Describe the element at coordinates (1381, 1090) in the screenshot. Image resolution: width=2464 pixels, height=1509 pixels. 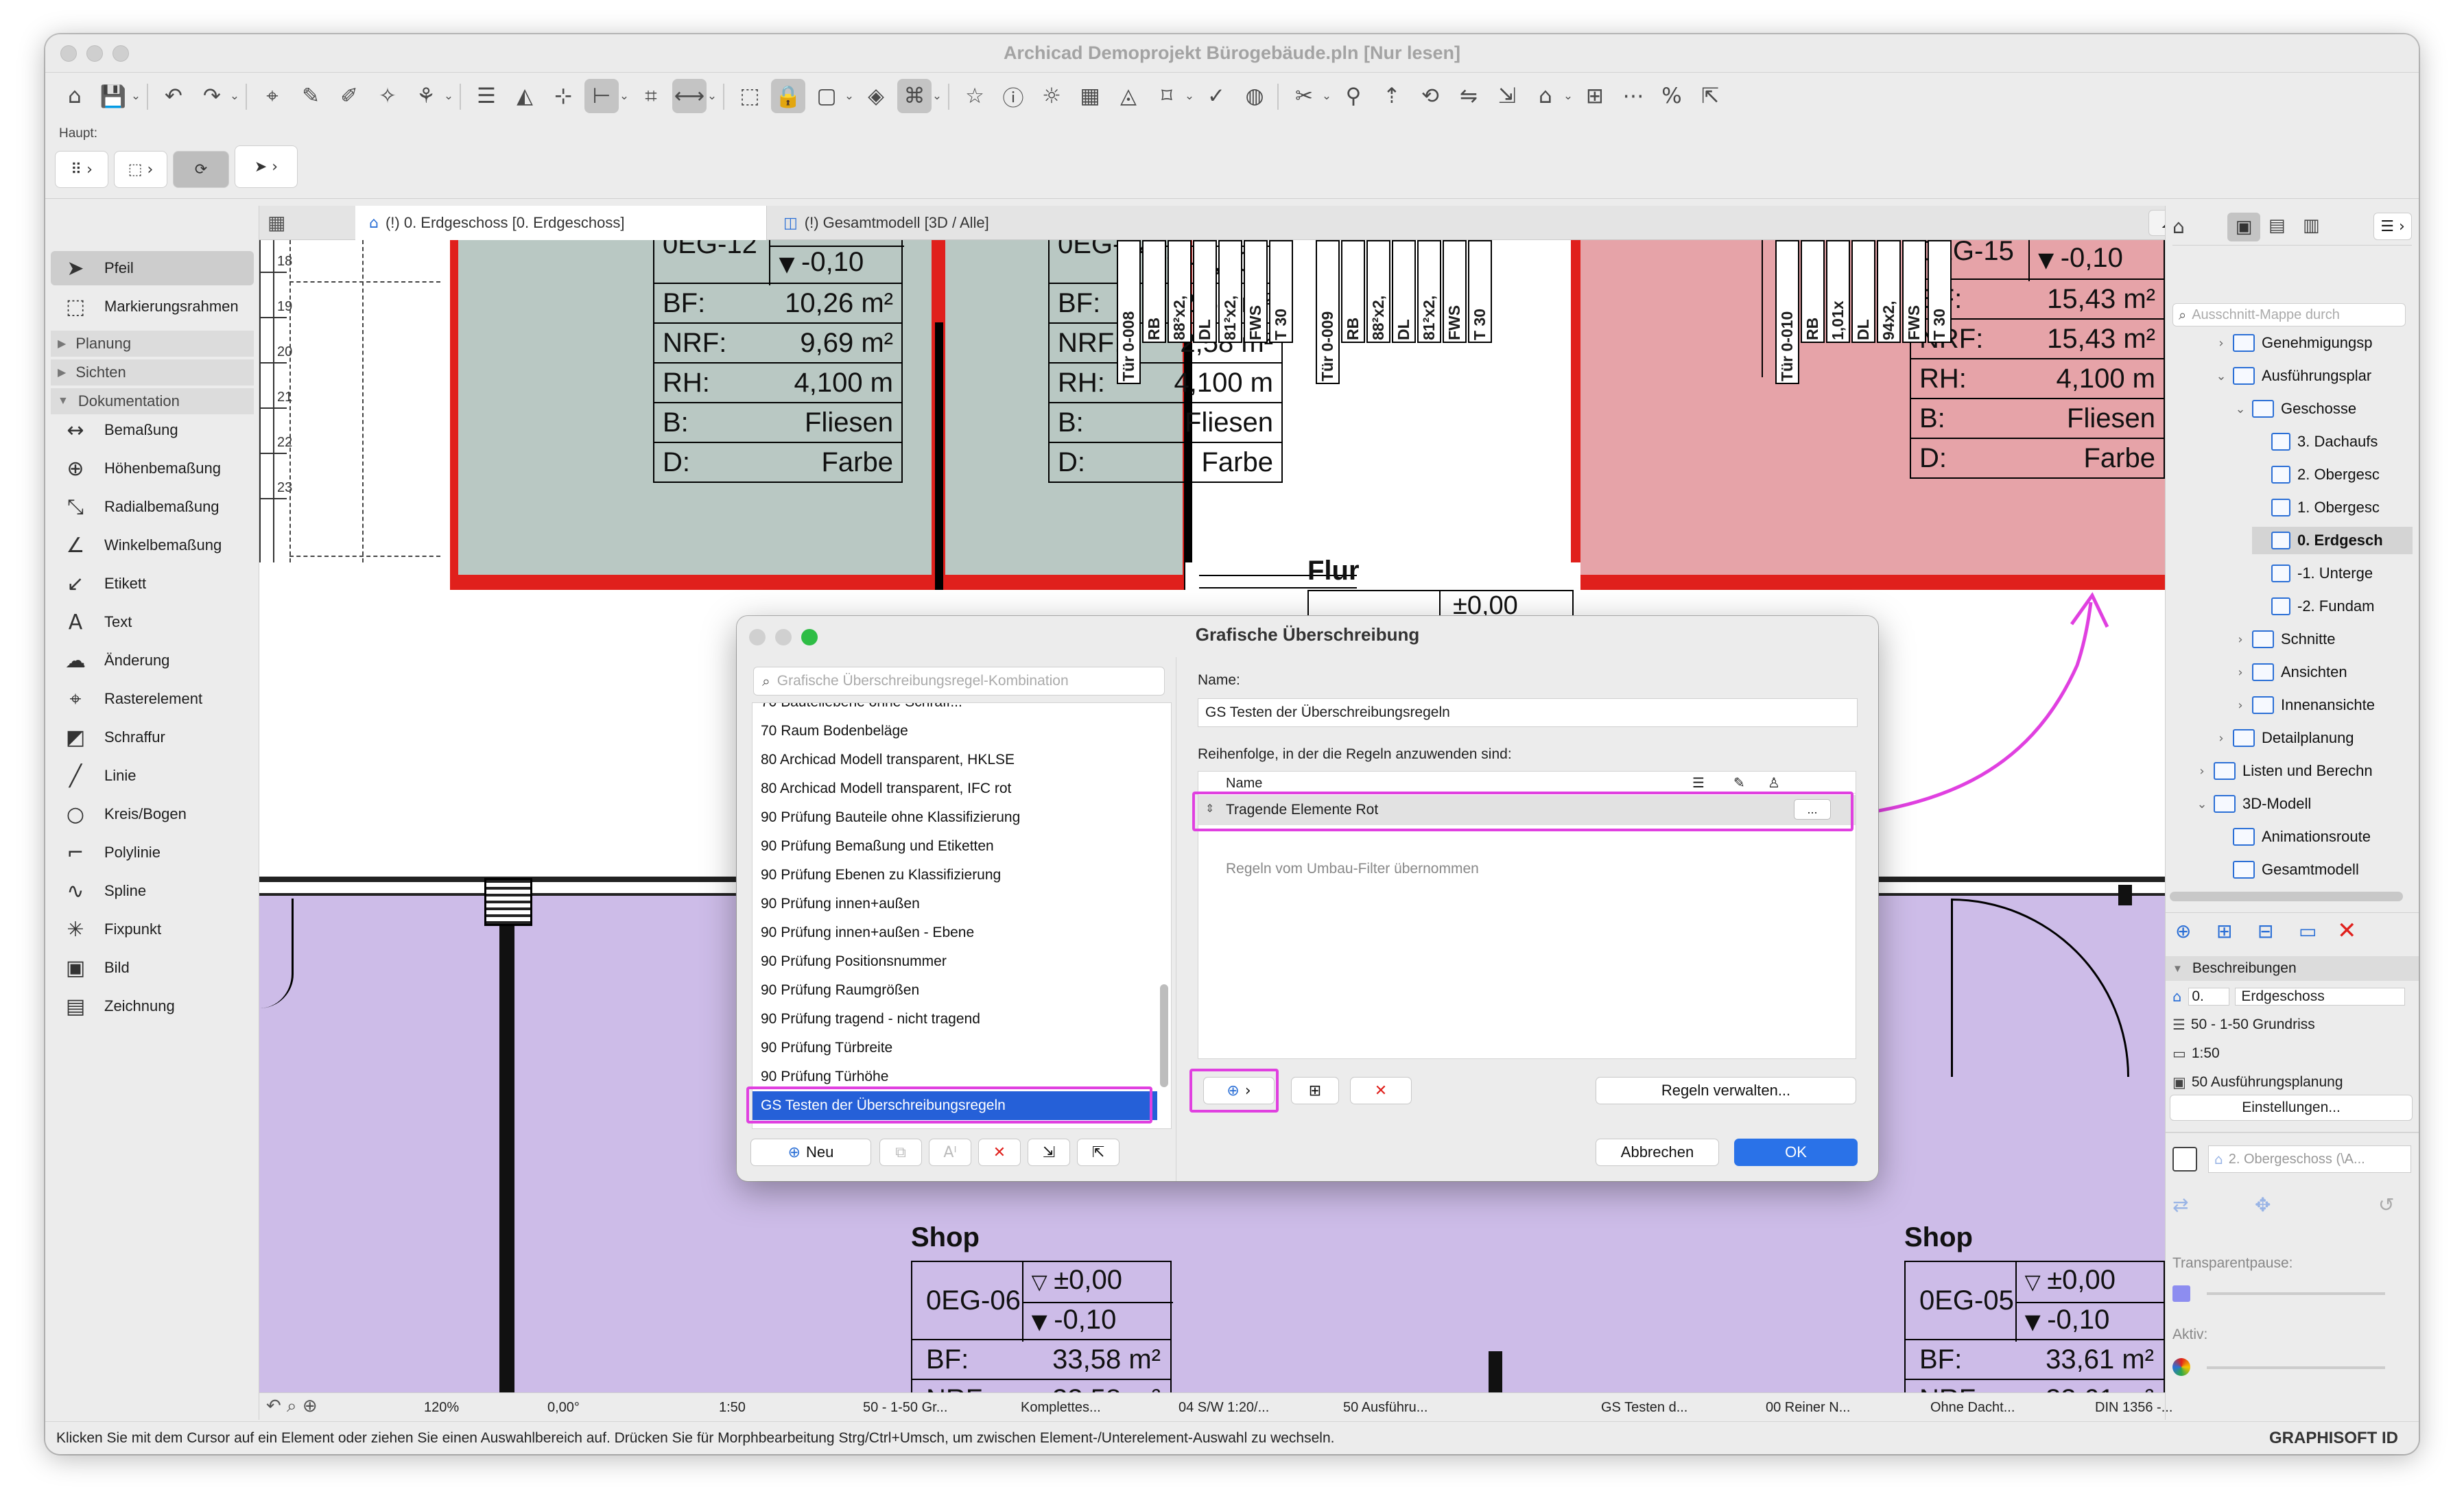
I see `remove-rule-button: ✕` at that location.